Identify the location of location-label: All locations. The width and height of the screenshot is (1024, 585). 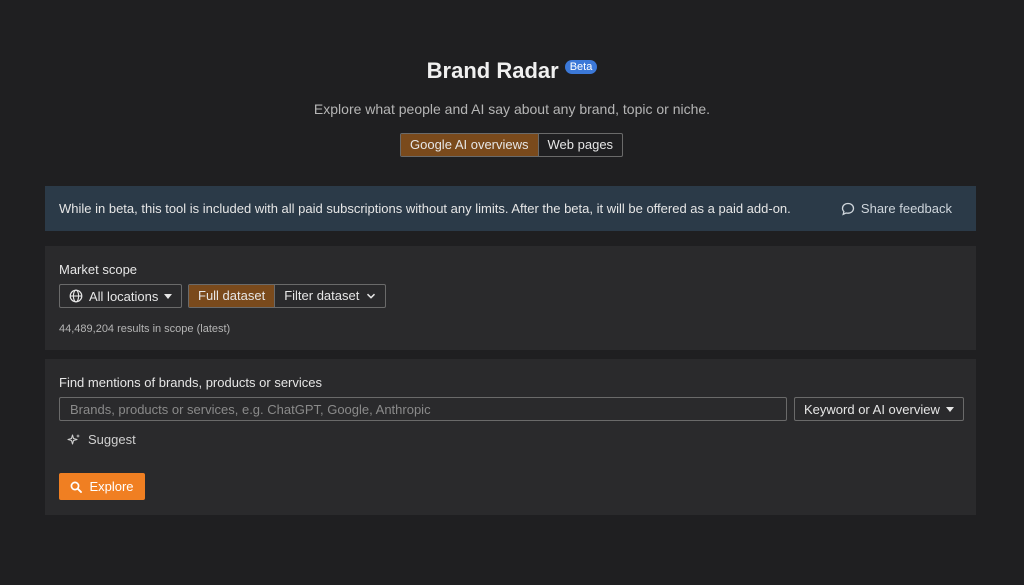
(124, 296).